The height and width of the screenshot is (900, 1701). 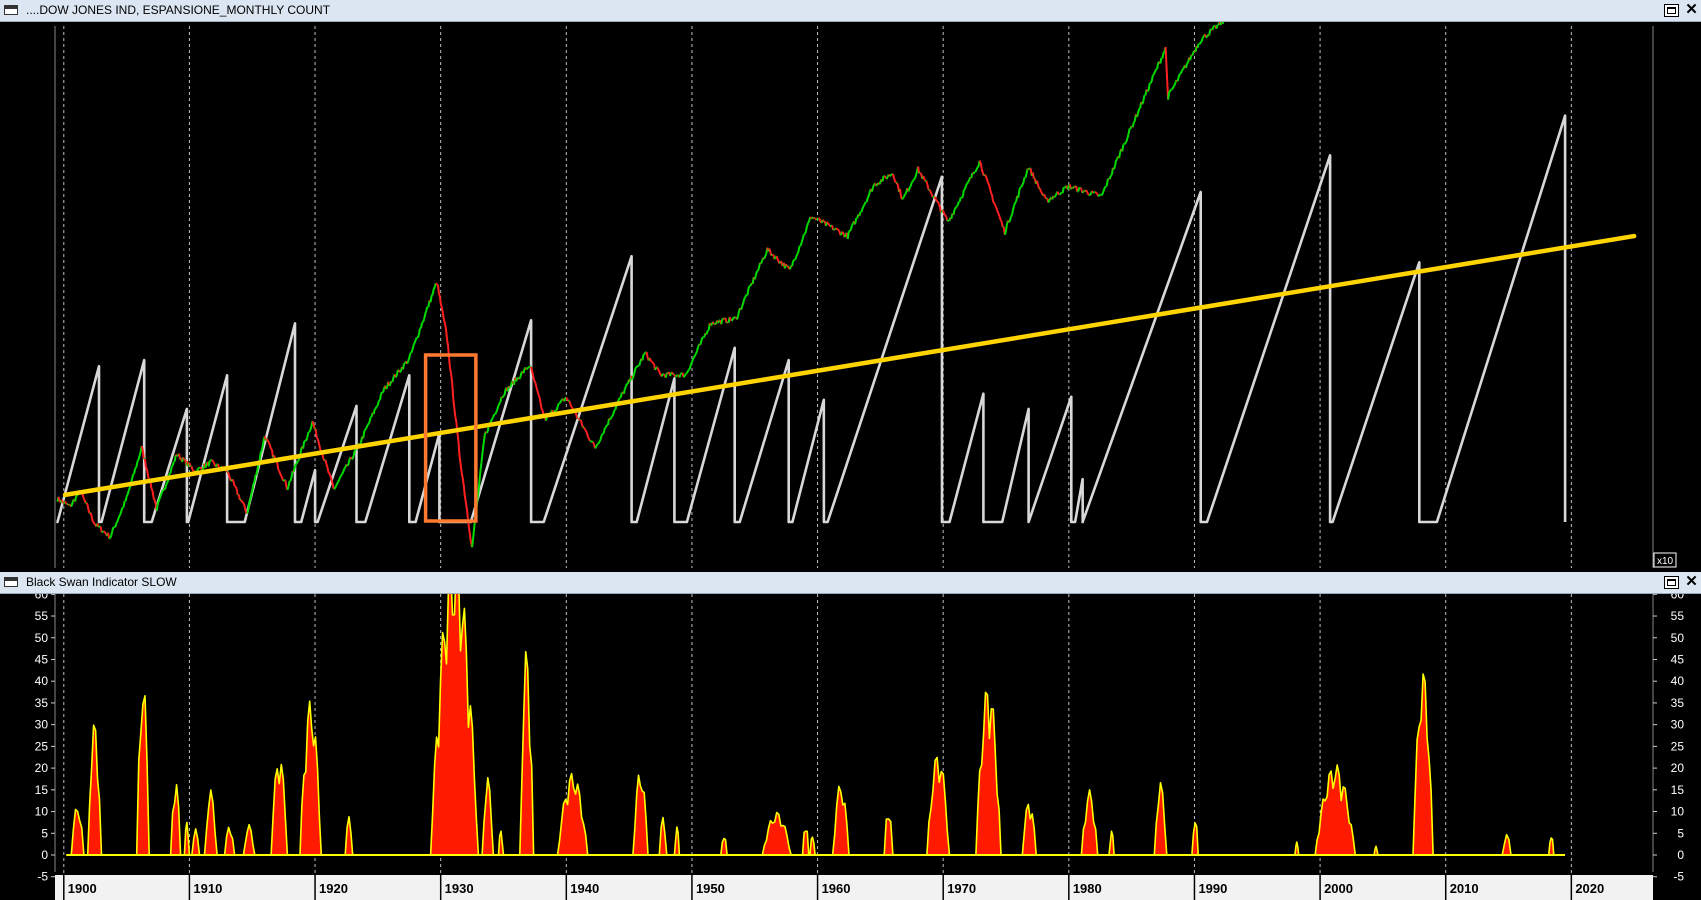 What do you see at coordinates (888, 837) in the screenshot?
I see `indicator-spike` at bounding box center [888, 837].